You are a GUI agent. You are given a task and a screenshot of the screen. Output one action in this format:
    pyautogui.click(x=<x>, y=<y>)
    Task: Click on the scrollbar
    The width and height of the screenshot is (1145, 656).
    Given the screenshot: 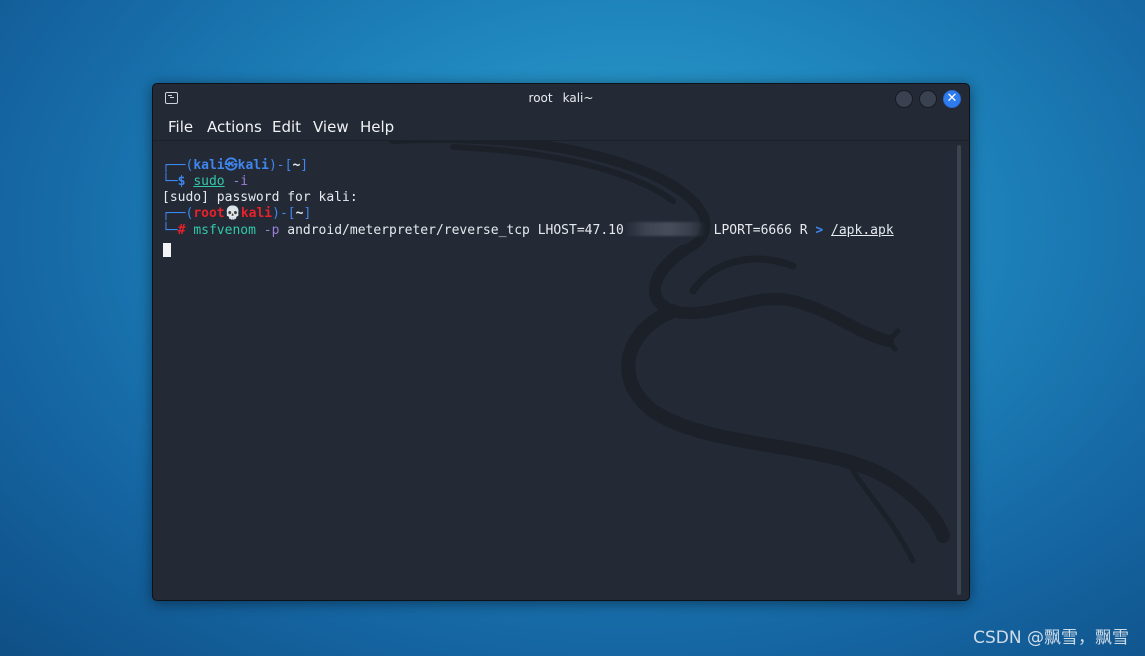 What is the action you would take?
    pyautogui.click(x=959, y=370)
    